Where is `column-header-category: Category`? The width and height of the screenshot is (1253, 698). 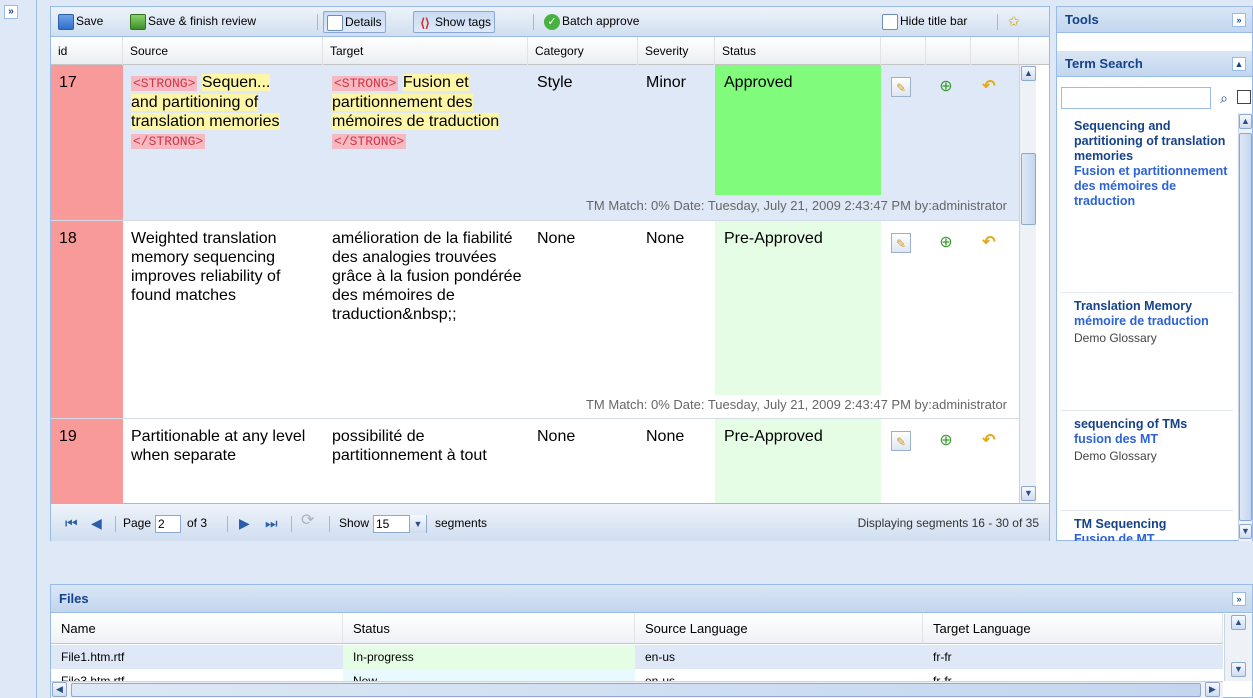 column-header-category: Category is located at coordinates (583, 51).